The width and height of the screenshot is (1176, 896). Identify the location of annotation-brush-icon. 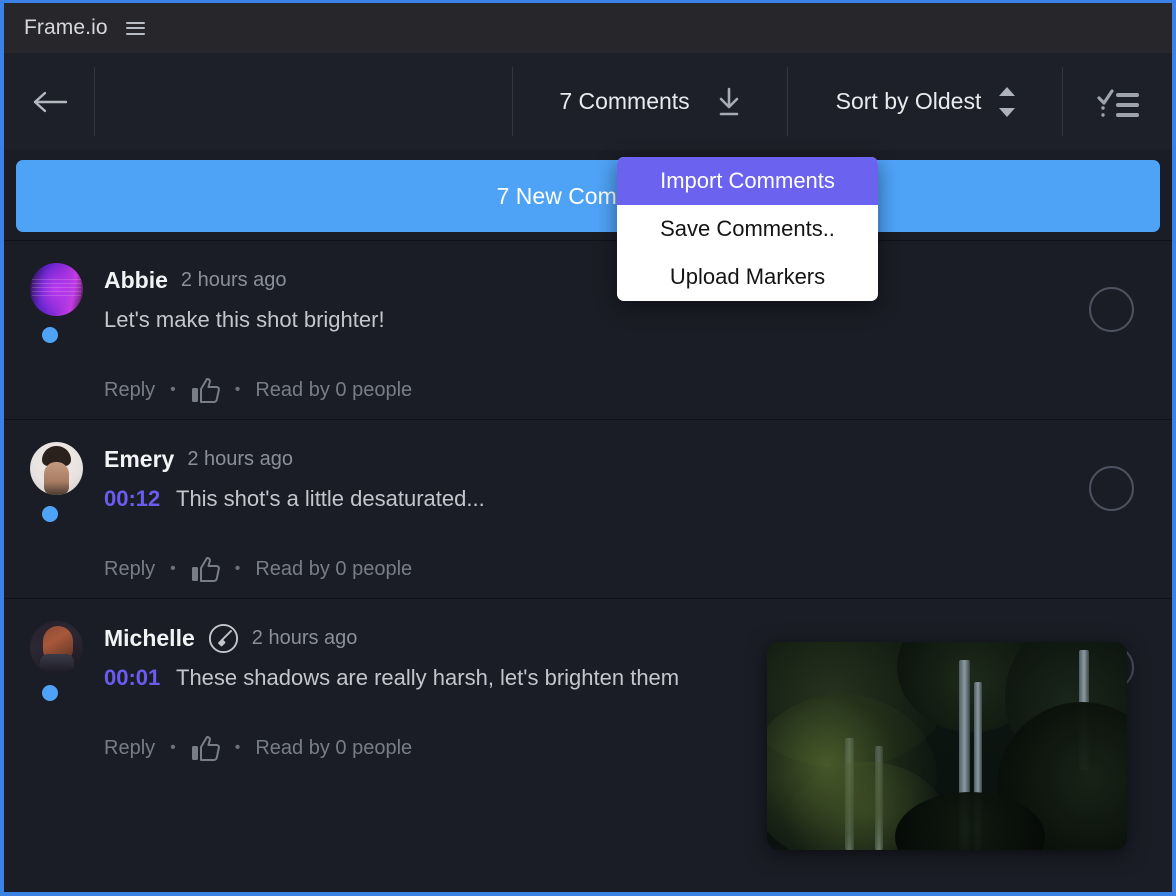
(223, 638).